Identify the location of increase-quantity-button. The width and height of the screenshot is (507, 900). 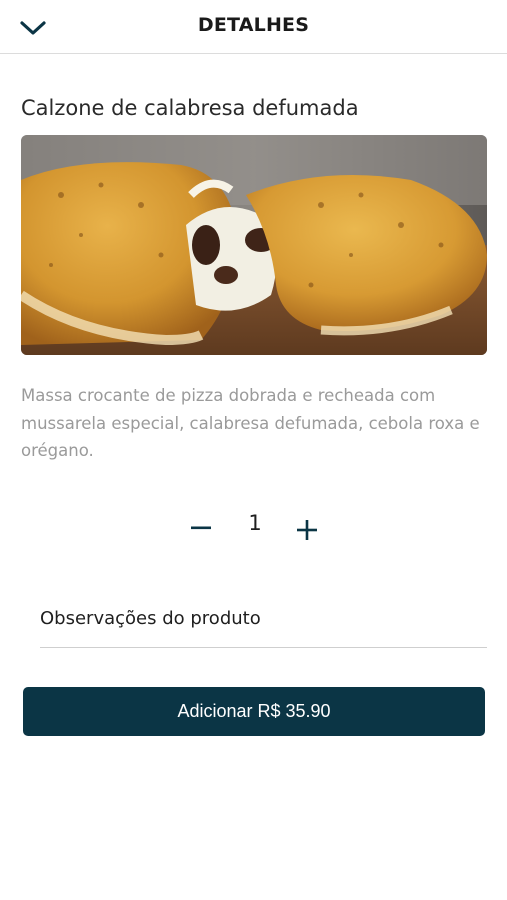
(307, 530).